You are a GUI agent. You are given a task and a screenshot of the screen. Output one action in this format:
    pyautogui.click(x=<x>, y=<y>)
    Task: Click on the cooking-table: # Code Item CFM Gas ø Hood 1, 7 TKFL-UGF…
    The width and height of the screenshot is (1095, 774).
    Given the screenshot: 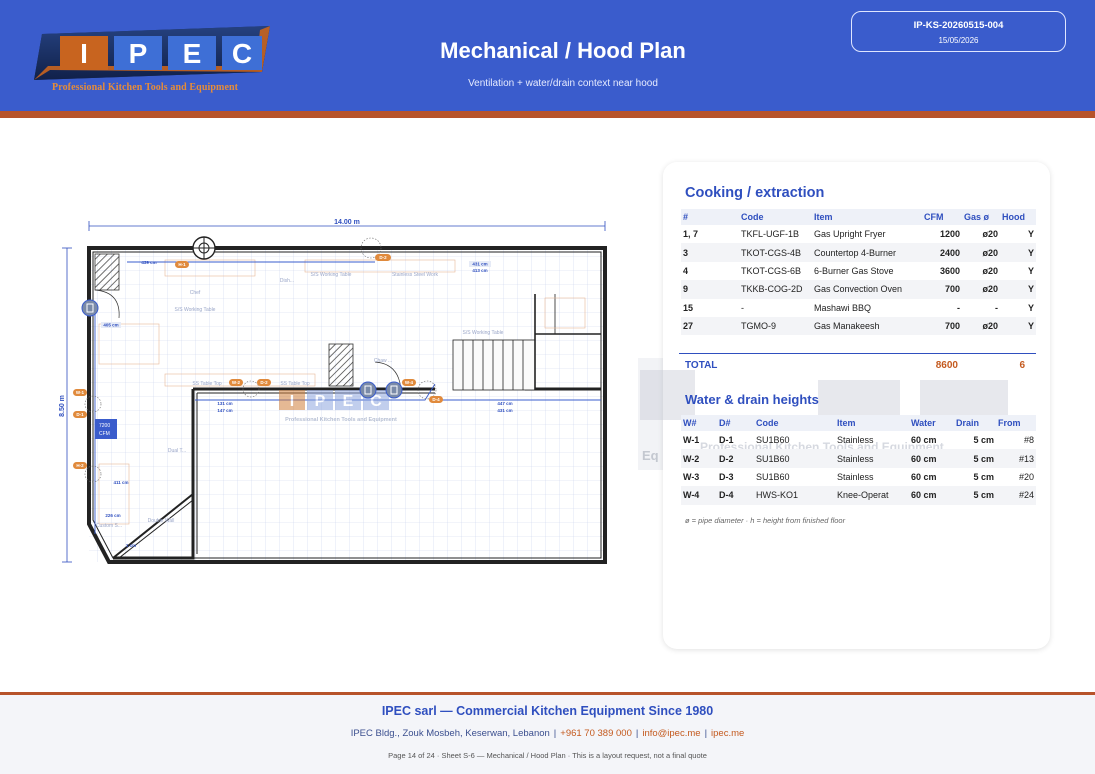 What is the action you would take?
    pyautogui.click(x=858, y=272)
    